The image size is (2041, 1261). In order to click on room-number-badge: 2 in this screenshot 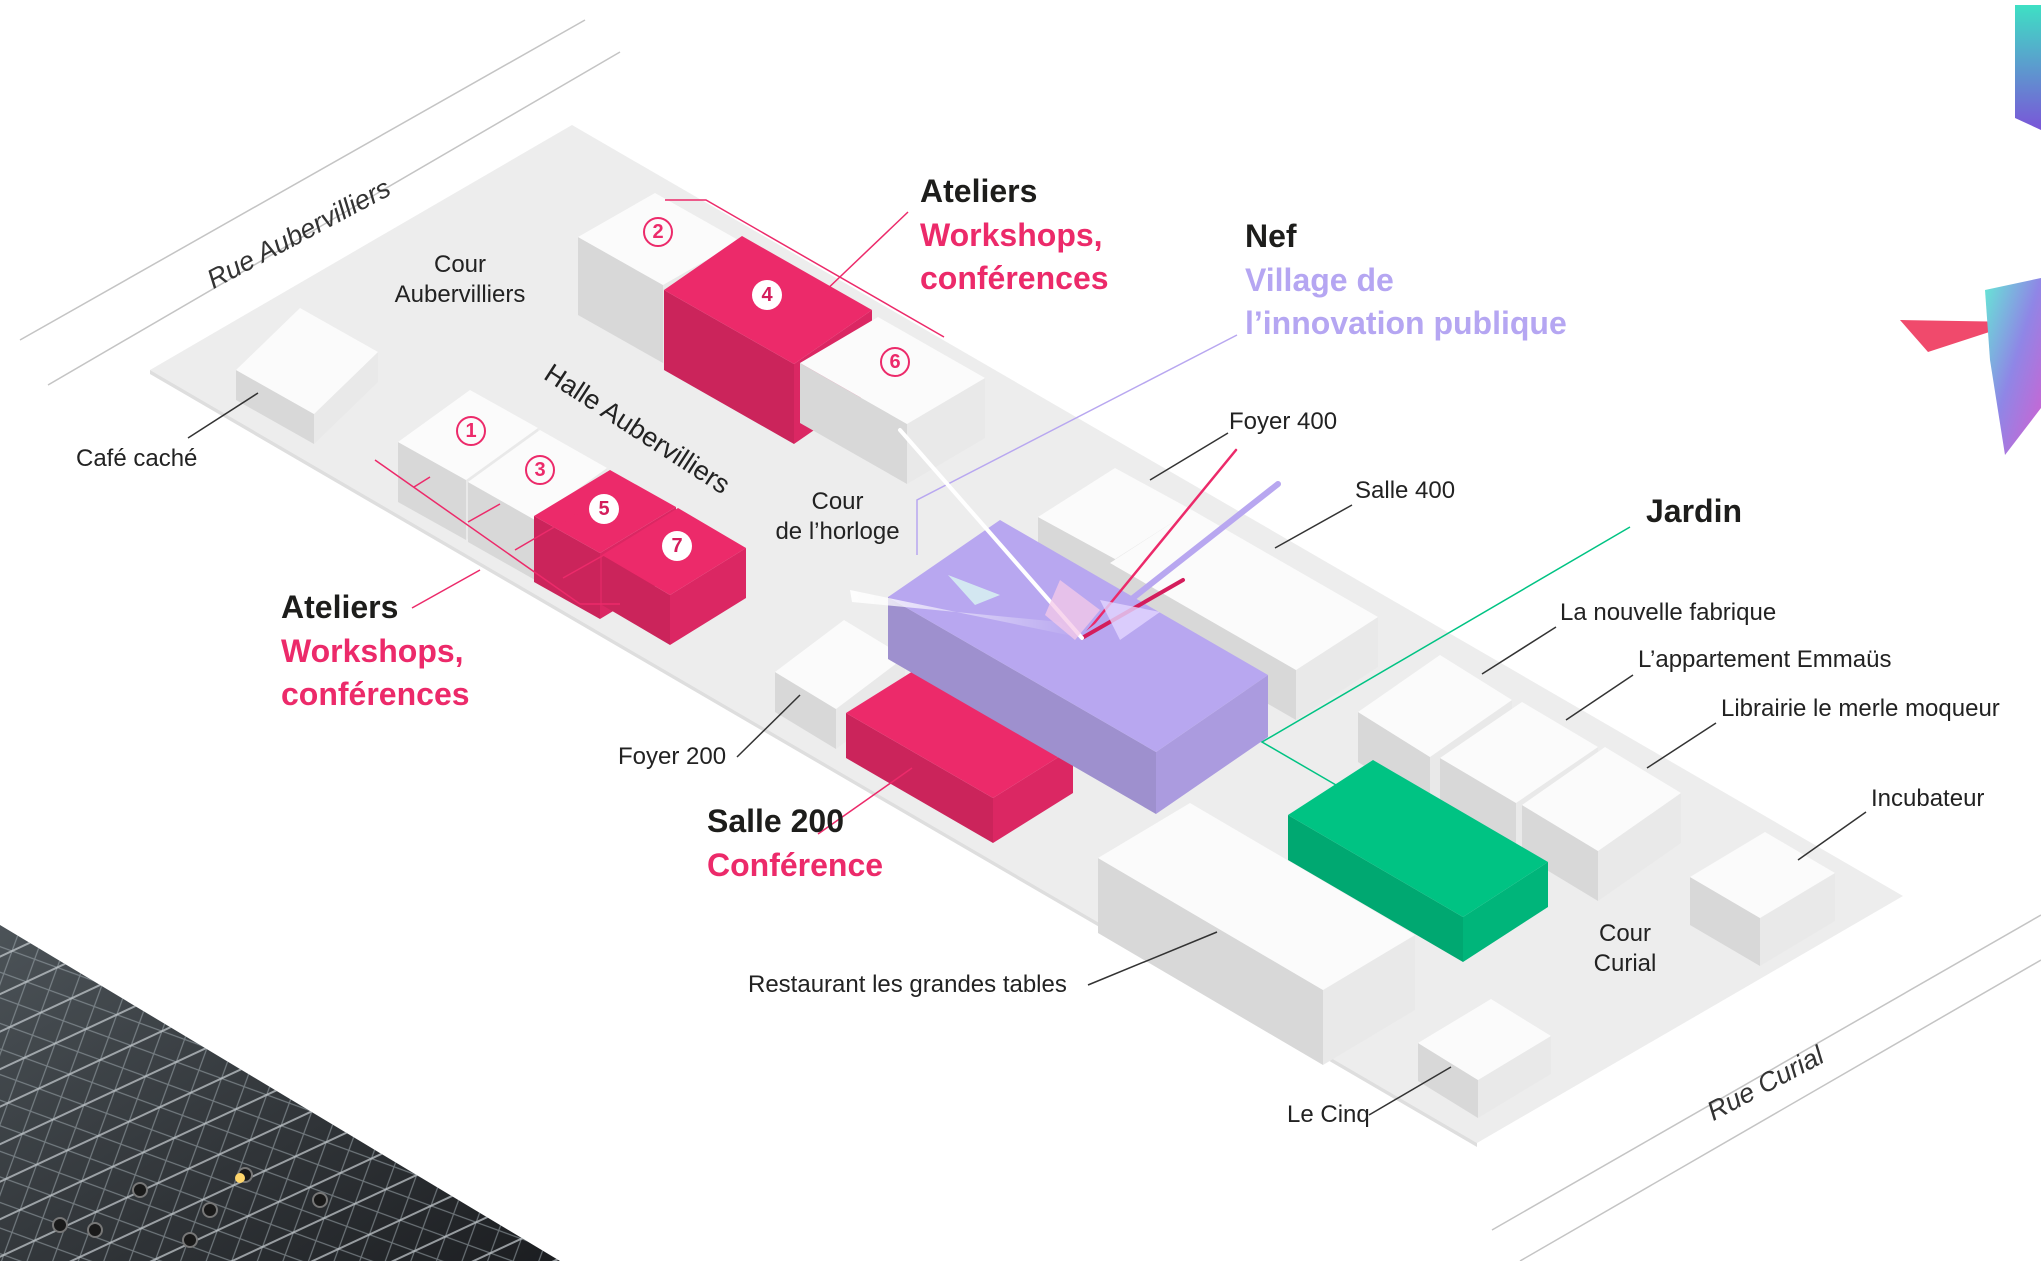, I will do `click(658, 232)`.